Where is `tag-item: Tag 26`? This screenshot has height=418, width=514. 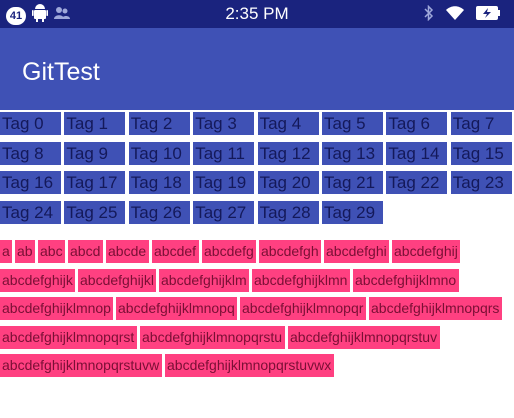
tag-item: Tag 26 is located at coordinates (159, 212).